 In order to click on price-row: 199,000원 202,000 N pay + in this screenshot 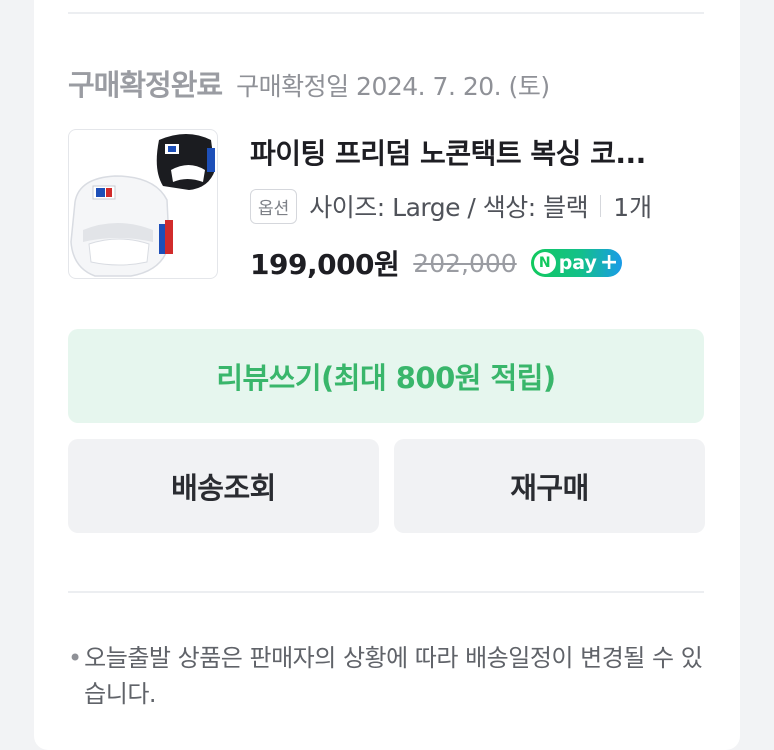, I will do `click(436, 263)`.